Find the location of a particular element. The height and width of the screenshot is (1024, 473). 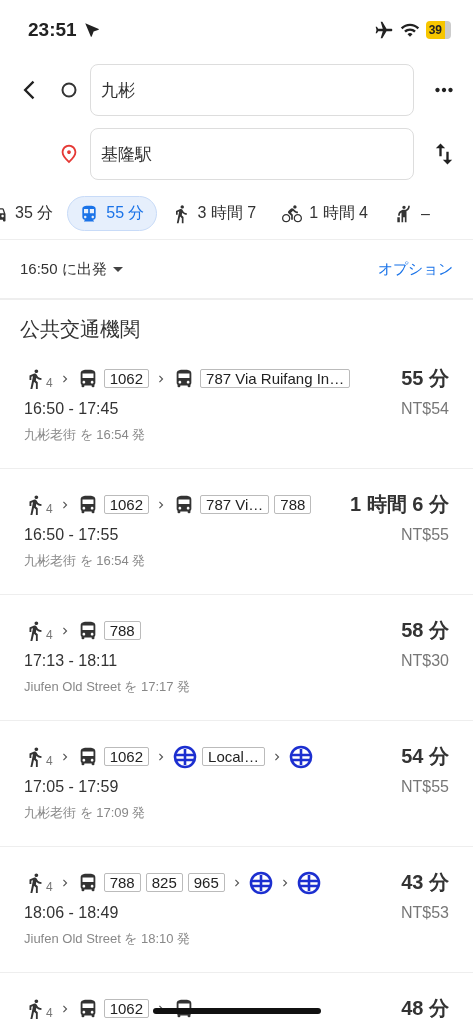

departure-info: 九彬老街 を 17:09 発 is located at coordinates (85, 813).